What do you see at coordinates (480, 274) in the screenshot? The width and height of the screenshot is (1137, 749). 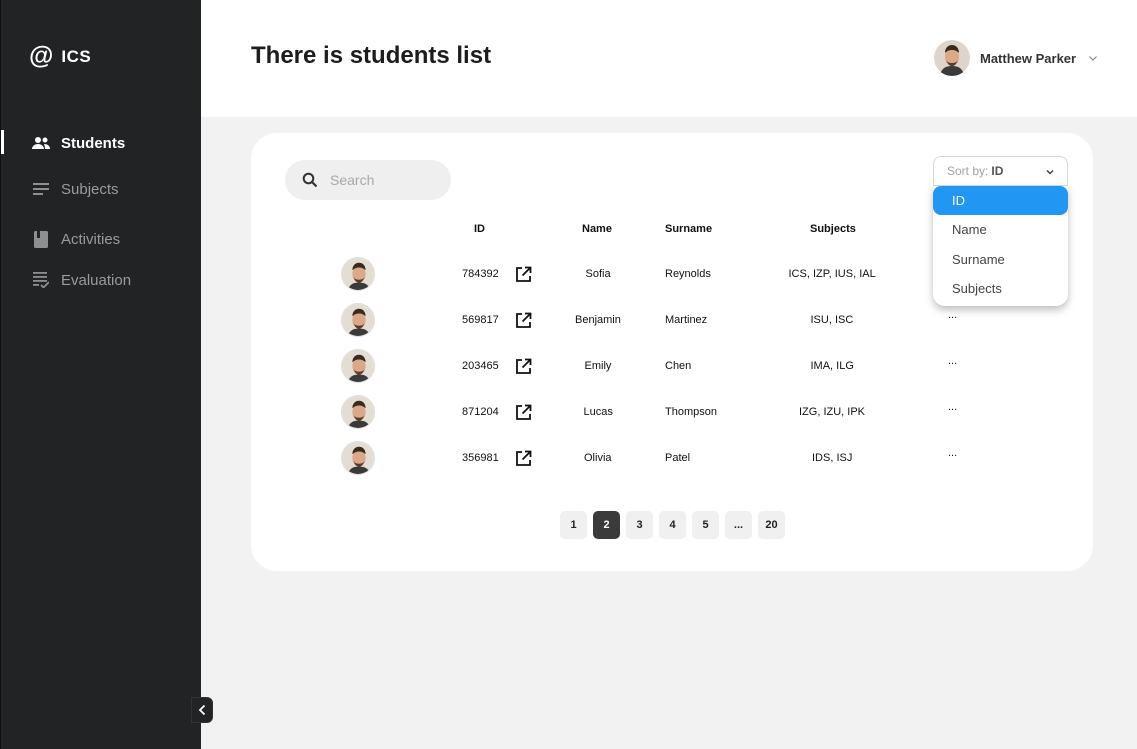 I see `cell-id: 784392` at bounding box center [480, 274].